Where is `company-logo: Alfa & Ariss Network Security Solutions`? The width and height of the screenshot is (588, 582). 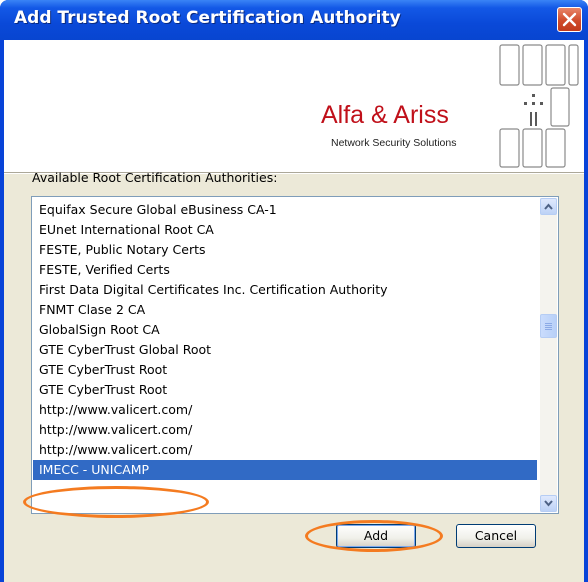
company-logo: Alfa & Ariss Network Security Solutions is located at coordinates (443, 106).